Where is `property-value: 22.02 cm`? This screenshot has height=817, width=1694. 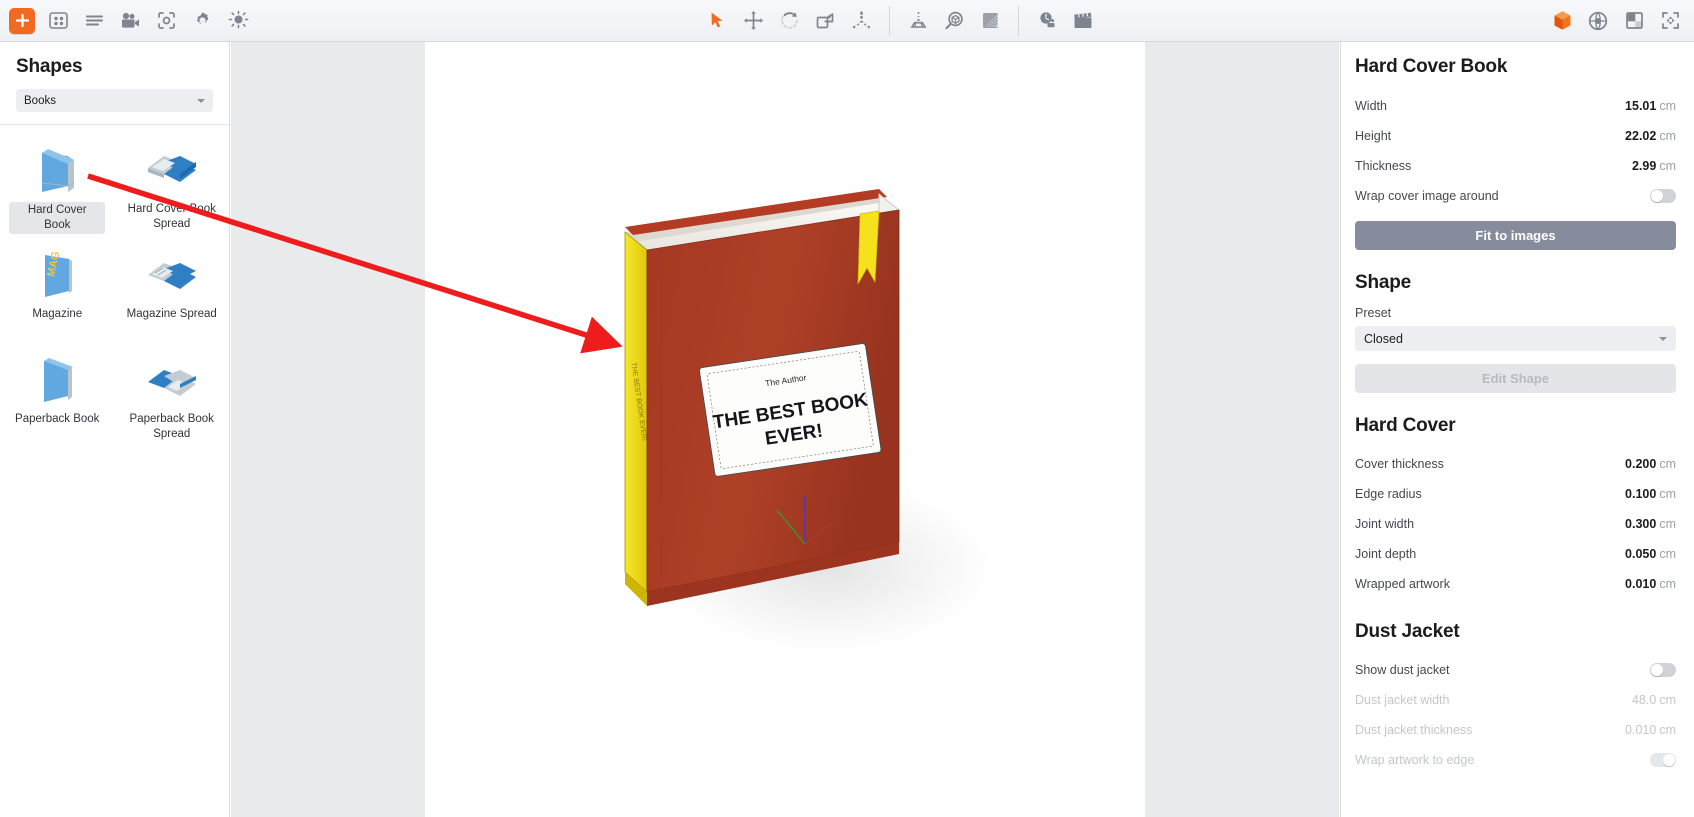
property-value: 22.02 cm is located at coordinates (1650, 136).